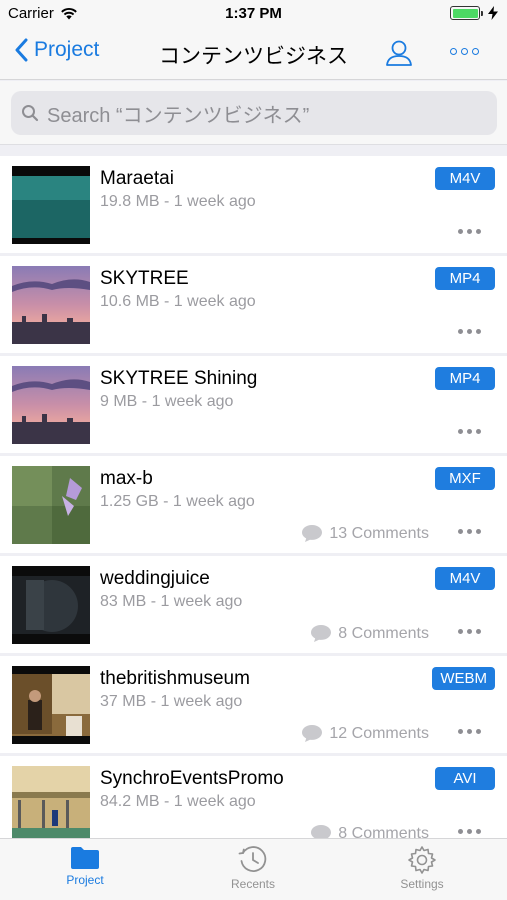 The width and height of the screenshot is (507, 900). Describe the element at coordinates (126, 478) in the screenshot. I see `file-title: max-b` at that location.